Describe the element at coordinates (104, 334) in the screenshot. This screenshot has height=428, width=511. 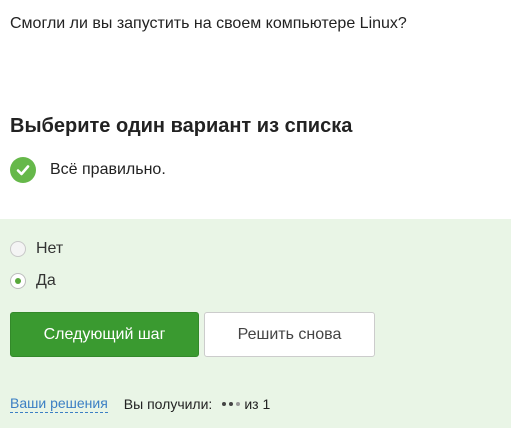
I see `next-step-button: Следующий шаг` at that location.